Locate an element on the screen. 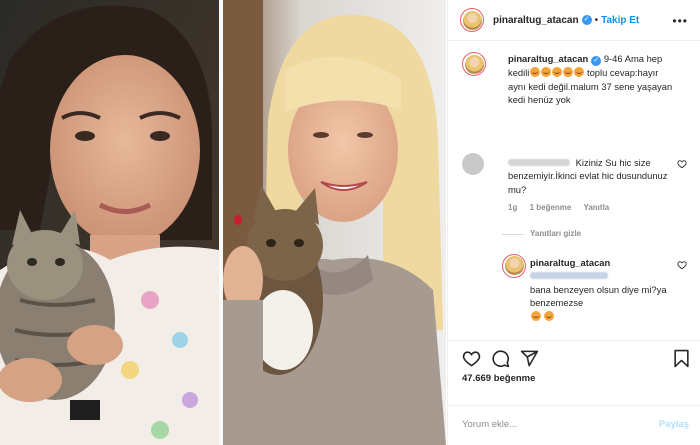 This screenshot has height=445, width=700. comment-icon is located at coordinates (500, 358).